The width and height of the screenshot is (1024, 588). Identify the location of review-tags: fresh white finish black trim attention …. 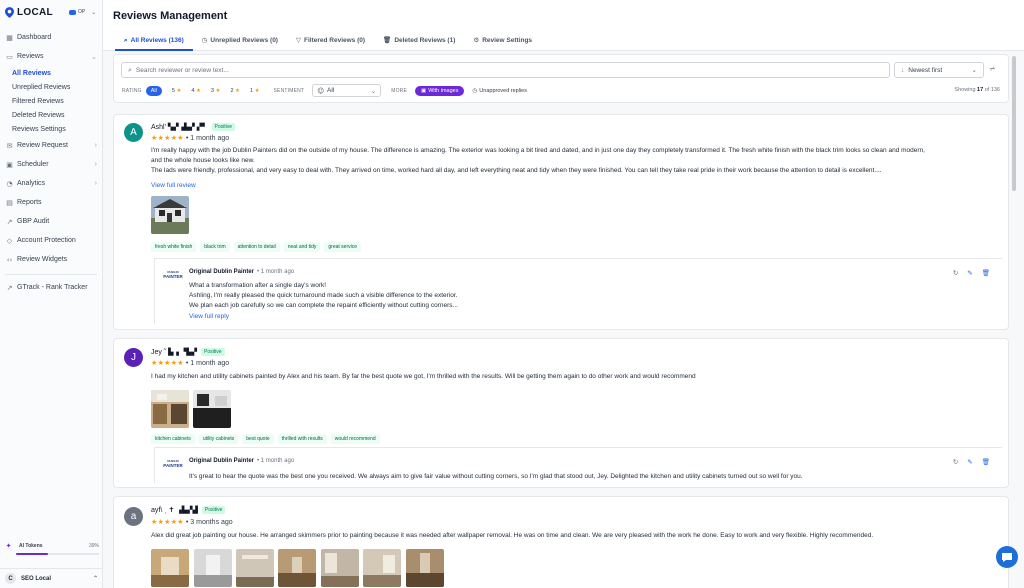
(256, 247).